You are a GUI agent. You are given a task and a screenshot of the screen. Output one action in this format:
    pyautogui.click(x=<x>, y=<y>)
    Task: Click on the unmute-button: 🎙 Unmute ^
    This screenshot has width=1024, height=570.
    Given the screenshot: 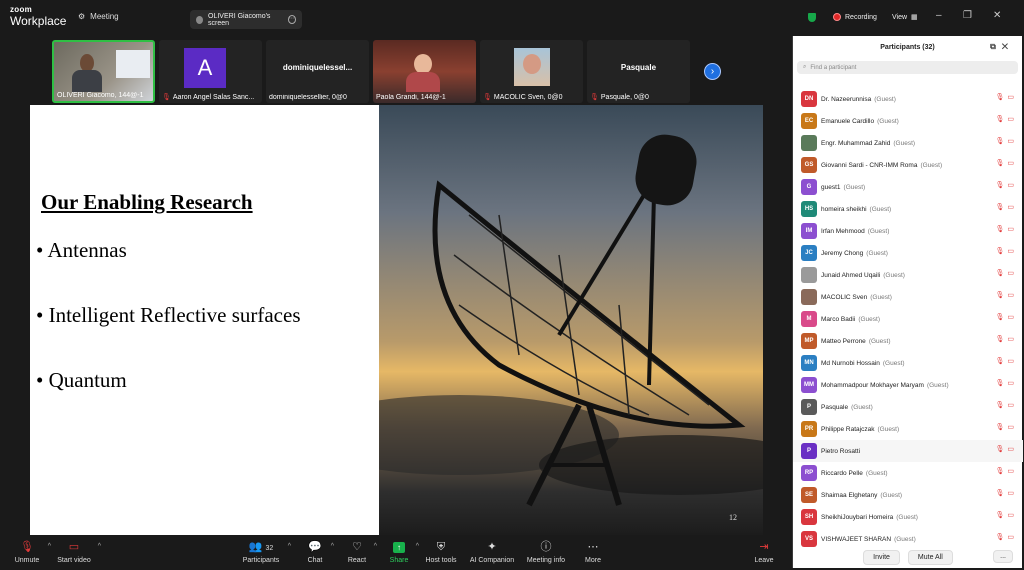 What is the action you would take?
    pyautogui.click(x=31, y=552)
    